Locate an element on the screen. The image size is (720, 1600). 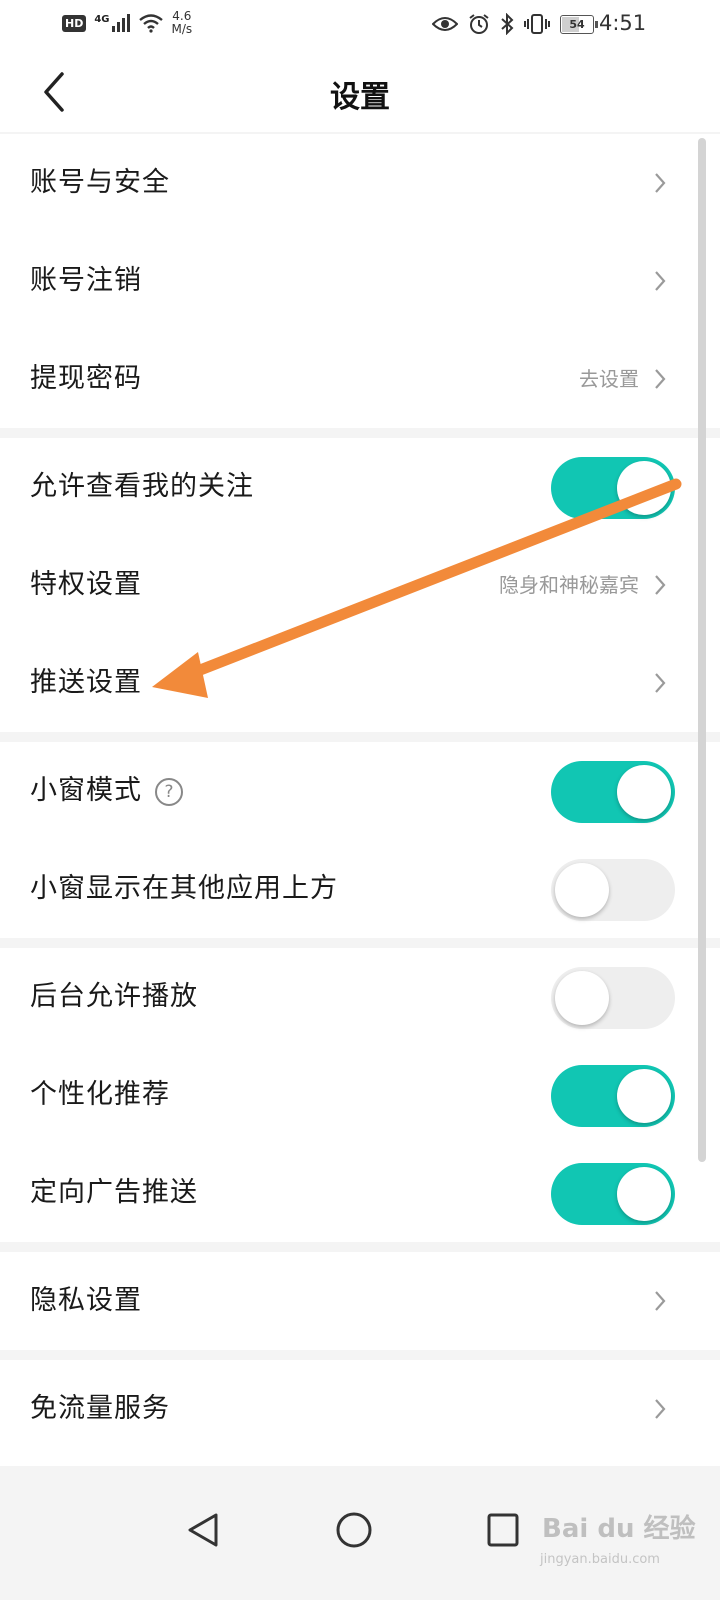
row-withdraw-password: 提现密码 去设置 is located at coordinates (352, 379).